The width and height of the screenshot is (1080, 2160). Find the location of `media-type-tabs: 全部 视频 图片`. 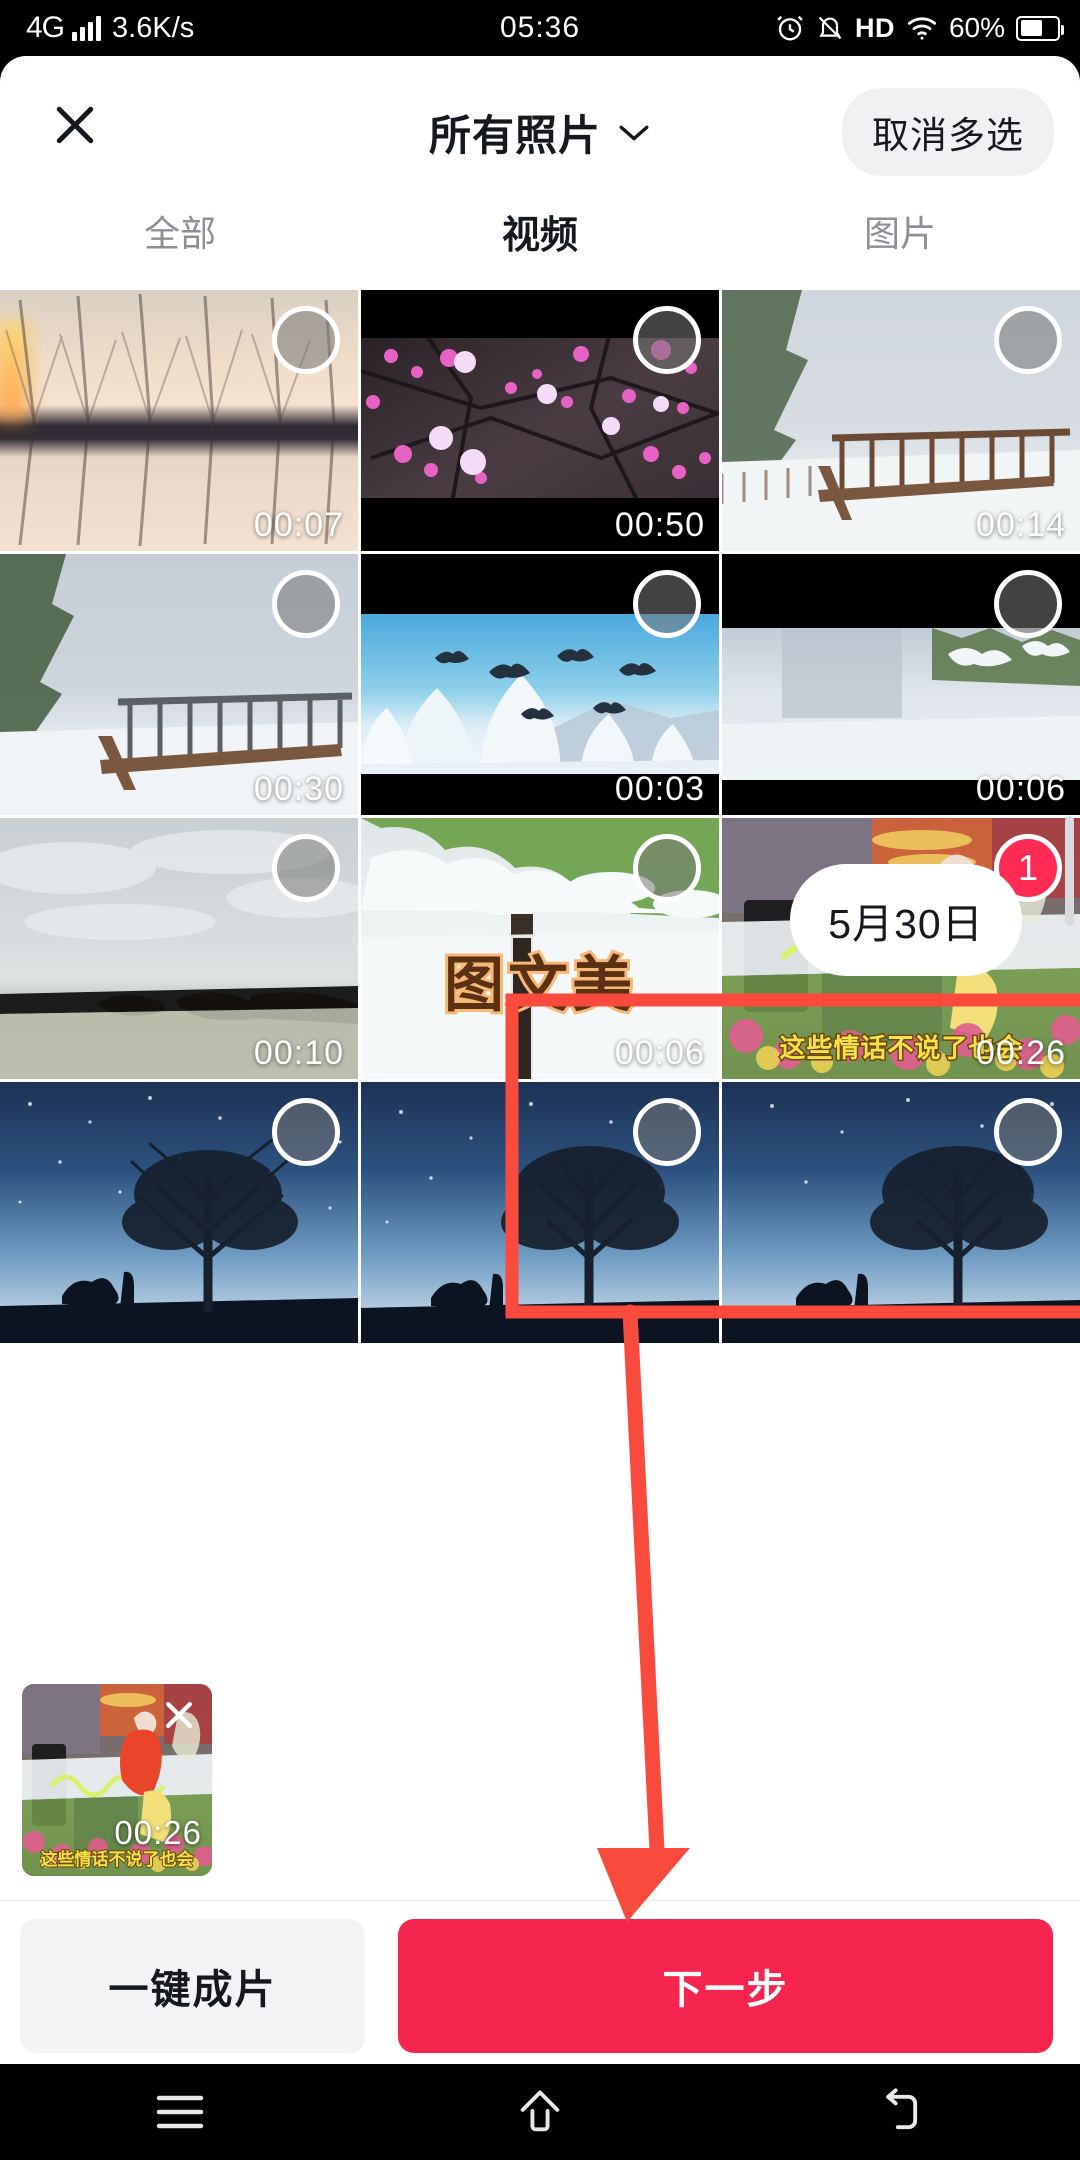

media-type-tabs: 全部 视频 图片 is located at coordinates (540, 238).